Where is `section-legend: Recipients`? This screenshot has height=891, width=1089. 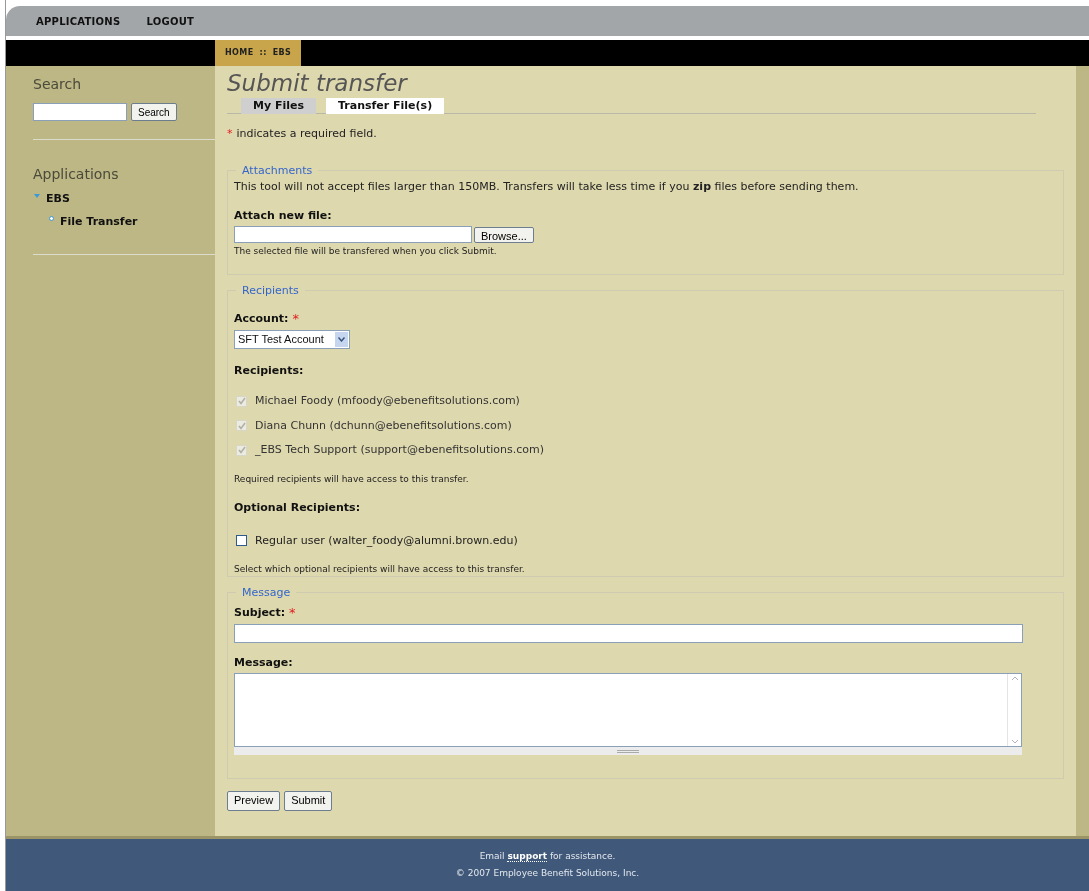 section-legend: Recipients is located at coordinates (270, 290).